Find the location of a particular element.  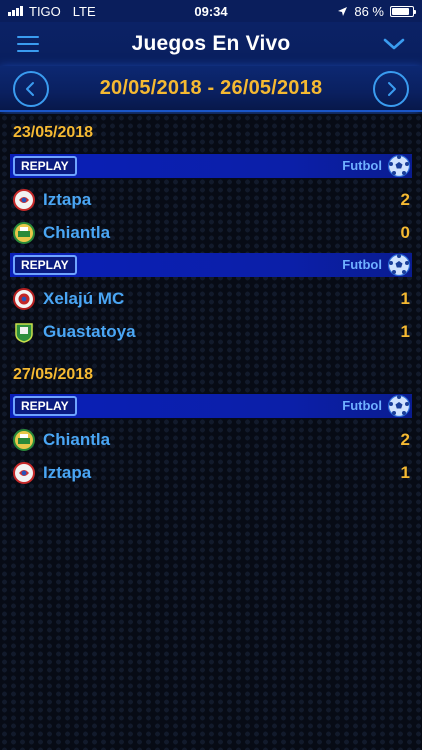

xelaju-logo-icon is located at coordinates (24, 299).